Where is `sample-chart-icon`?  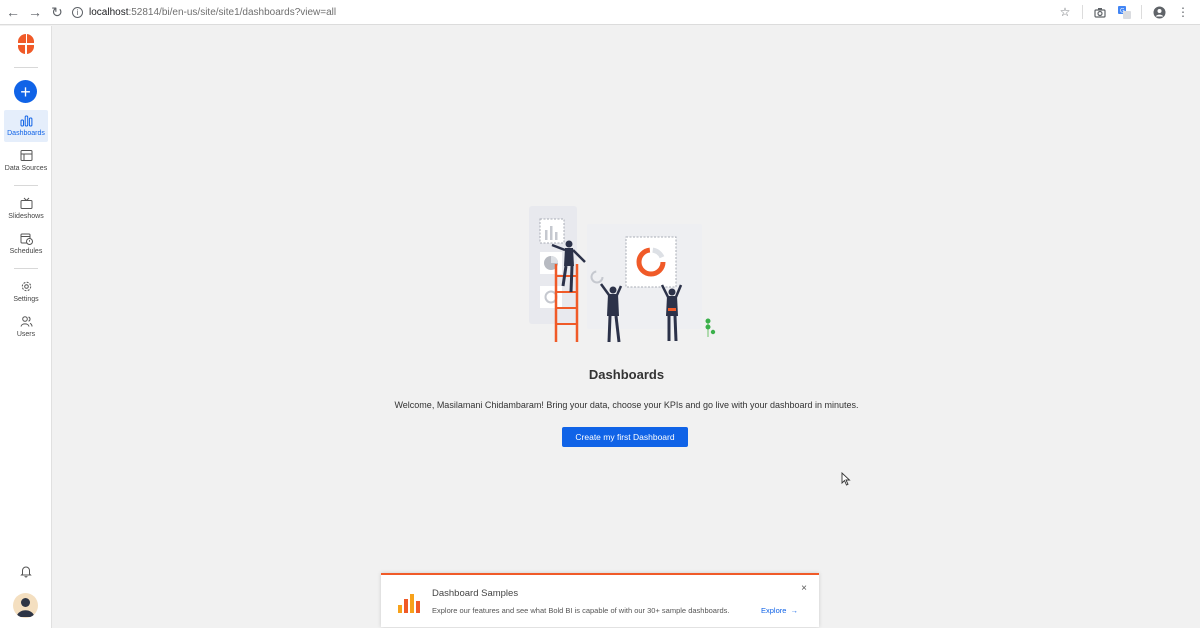 sample-chart-icon is located at coordinates (409, 603).